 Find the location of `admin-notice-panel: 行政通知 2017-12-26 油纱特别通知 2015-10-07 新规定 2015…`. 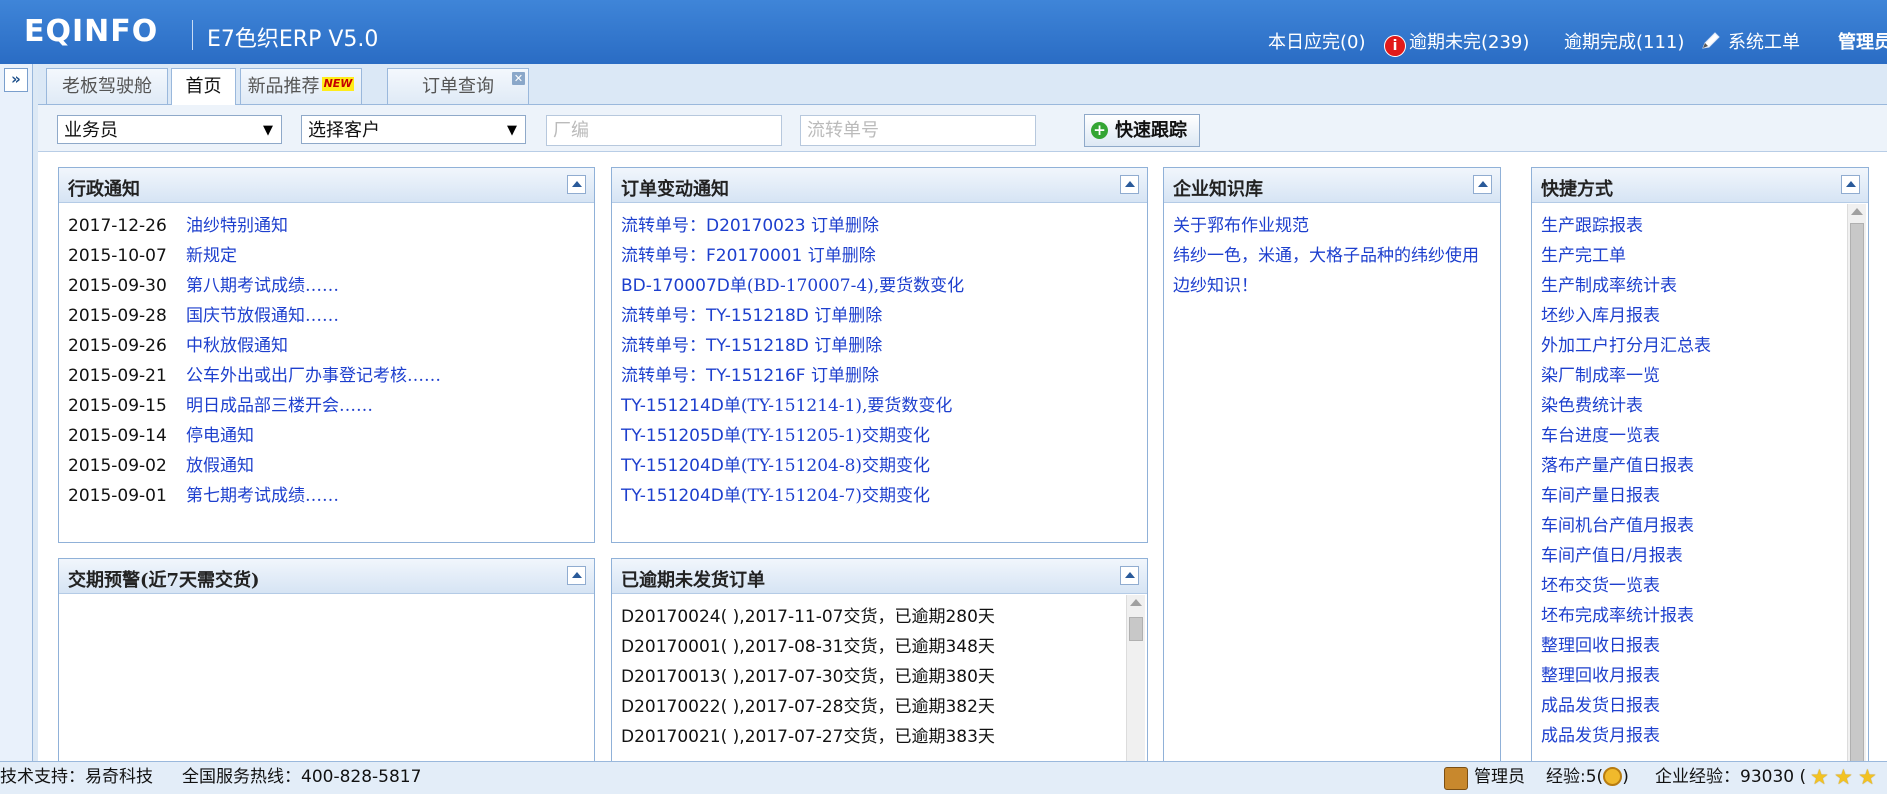

admin-notice-panel: 行政通知 2017-12-26 油纱特别通知 2015-10-07 新规定 2015… is located at coordinates (326, 355).